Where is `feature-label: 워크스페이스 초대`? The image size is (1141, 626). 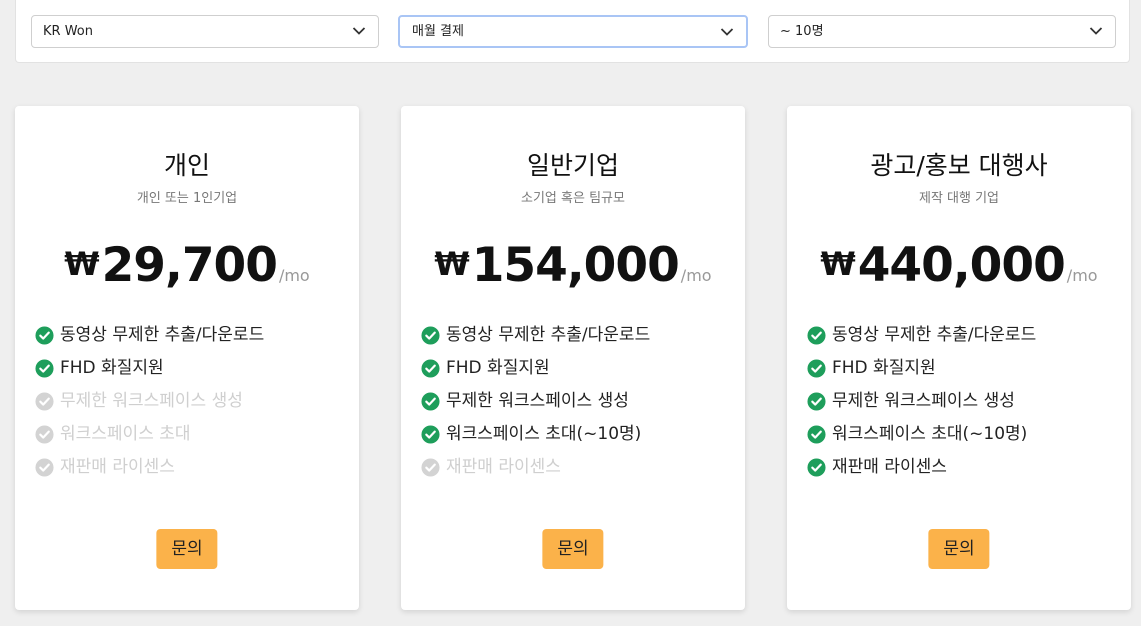
feature-label: 워크스페이스 초대 is located at coordinates (125, 434).